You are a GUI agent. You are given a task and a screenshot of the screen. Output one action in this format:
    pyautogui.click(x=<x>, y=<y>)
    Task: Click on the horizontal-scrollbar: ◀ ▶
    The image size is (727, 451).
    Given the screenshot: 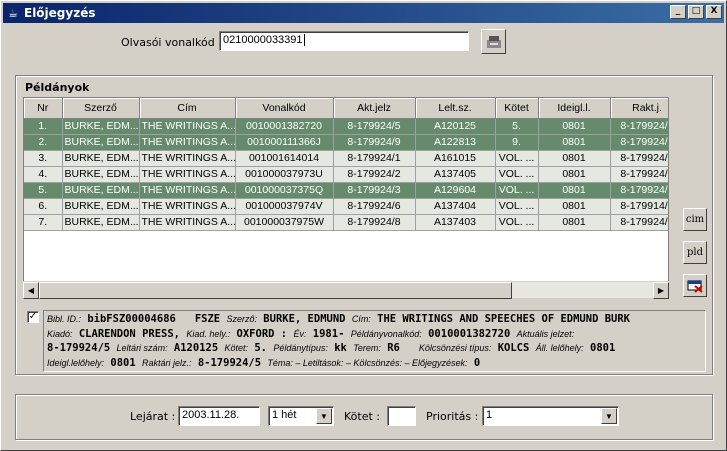 What is the action you would take?
    pyautogui.click(x=346, y=290)
    